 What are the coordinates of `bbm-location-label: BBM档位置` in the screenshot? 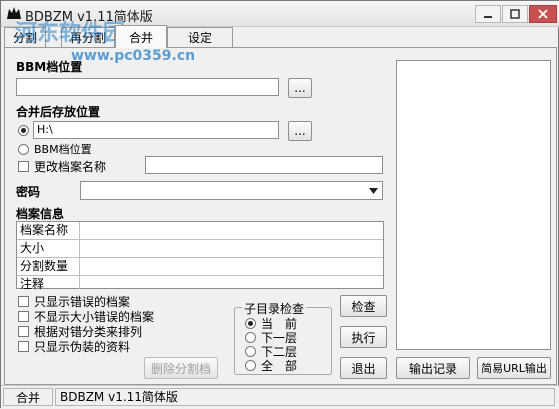 It's located at (49, 67).